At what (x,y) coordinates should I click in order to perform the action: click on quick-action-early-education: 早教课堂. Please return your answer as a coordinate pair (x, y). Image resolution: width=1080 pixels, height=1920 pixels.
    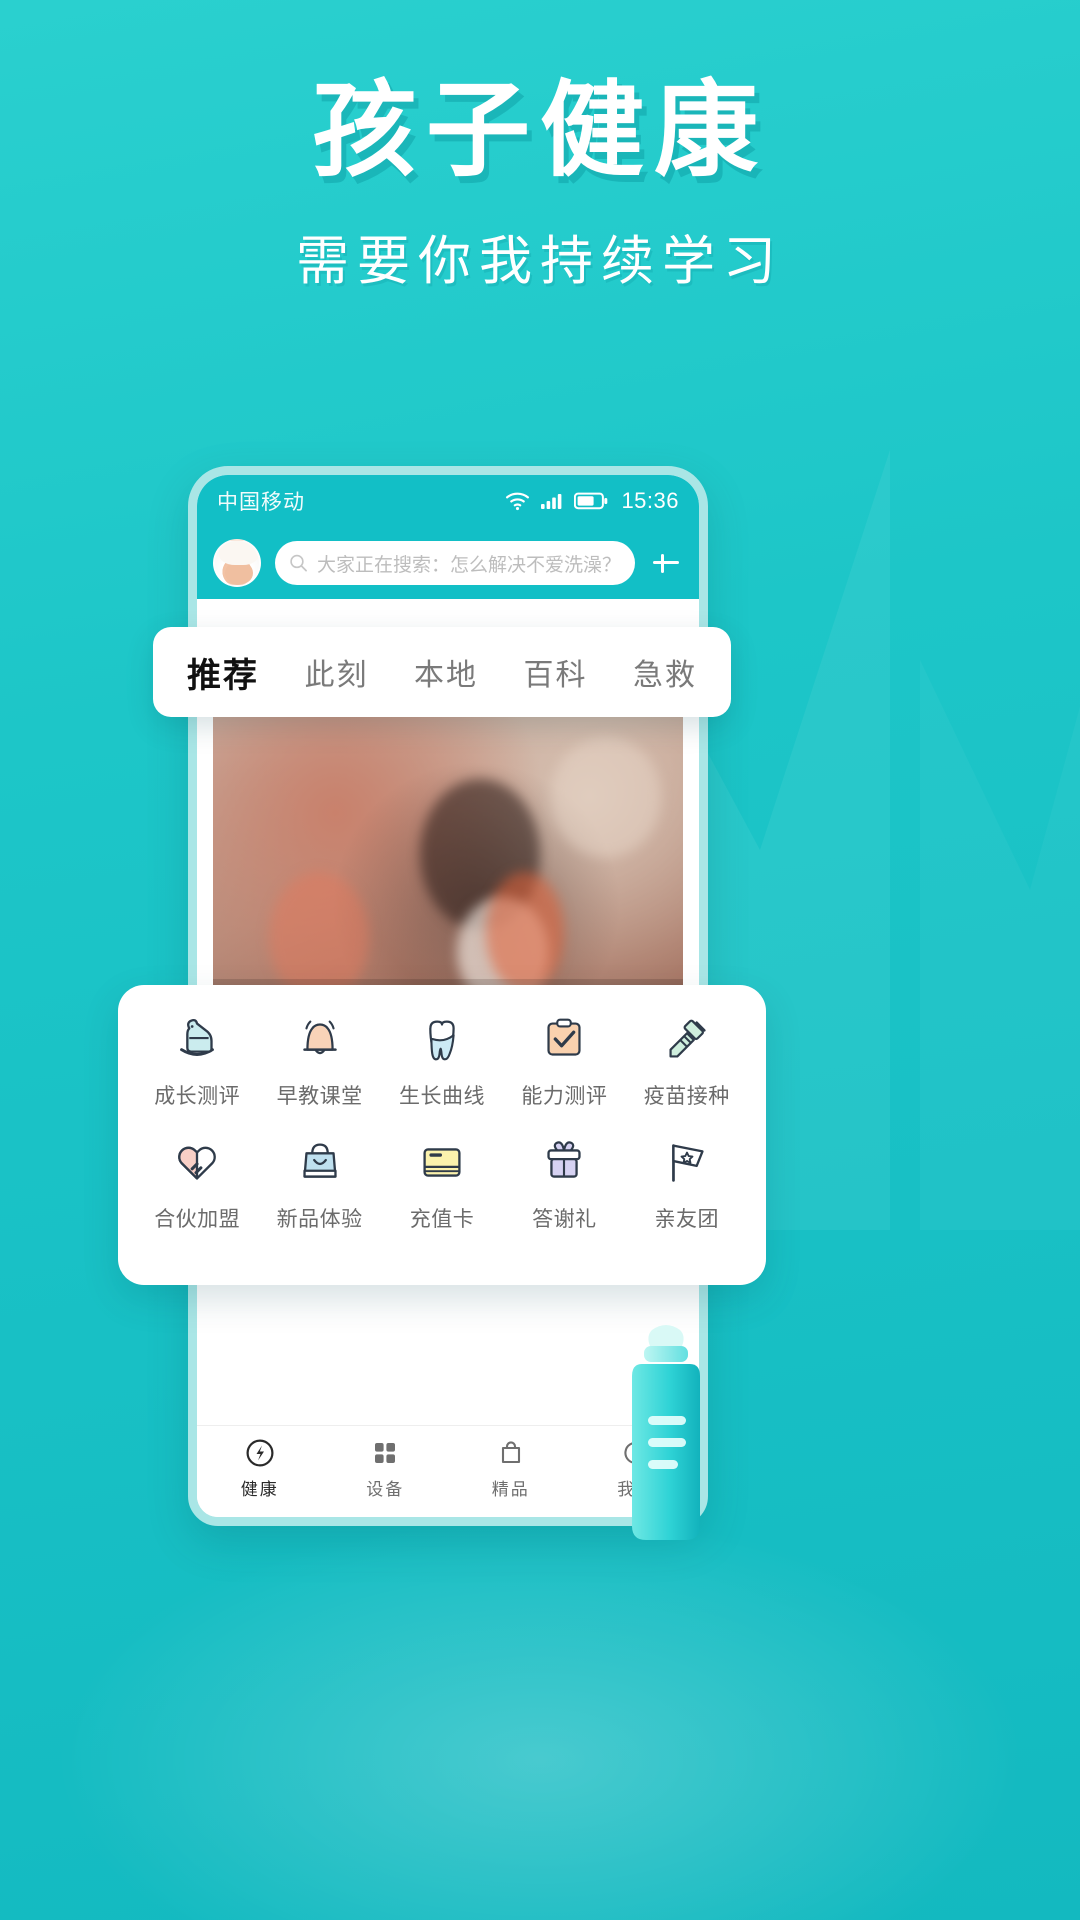
    Looking at the image, I should click on (319, 1060).